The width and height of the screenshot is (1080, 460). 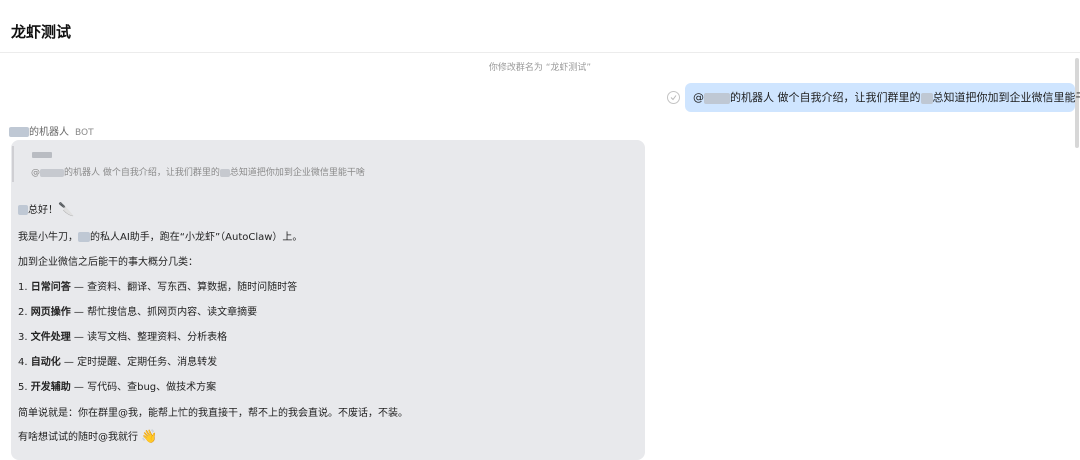 I want to click on sender-label: 的机器人 BOT, so click(x=51, y=130).